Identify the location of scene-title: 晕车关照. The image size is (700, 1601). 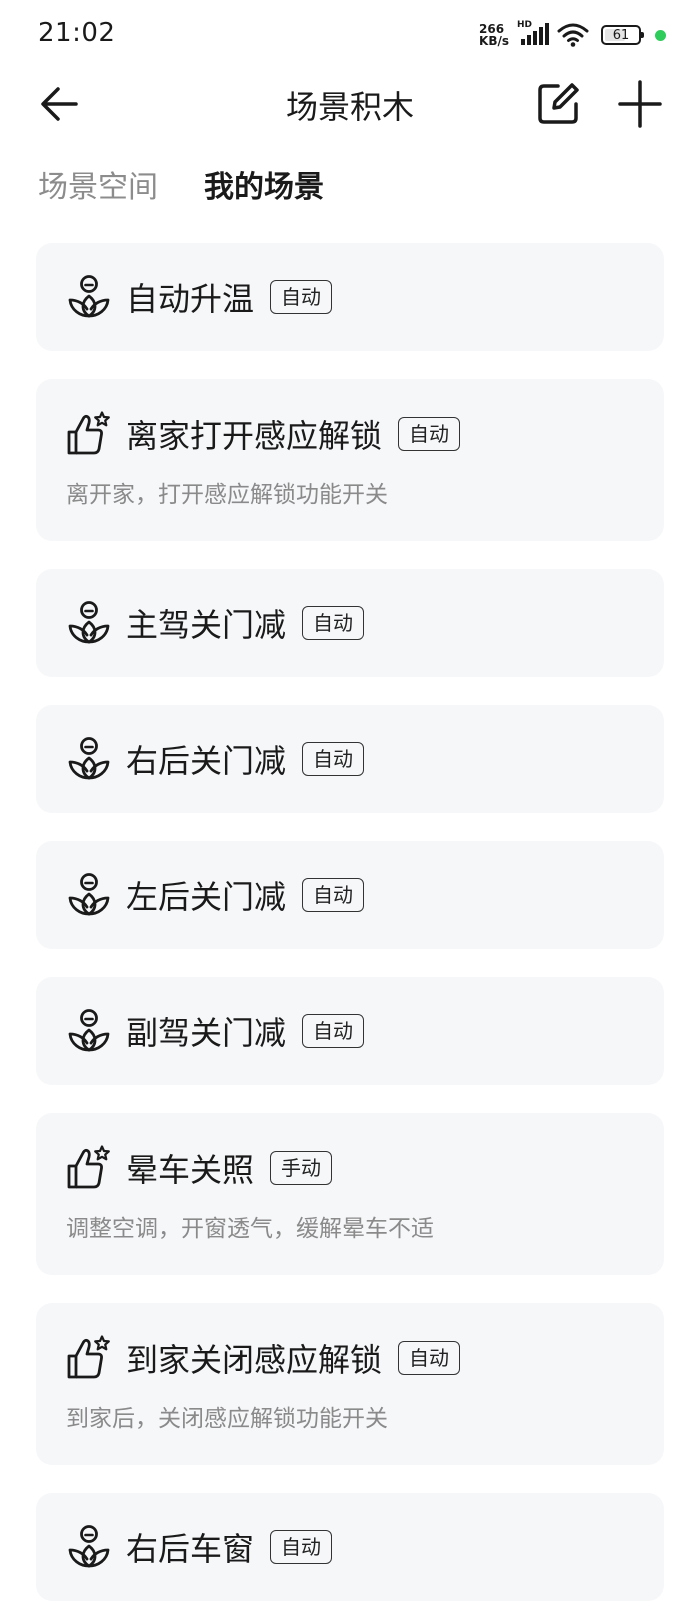
(190, 1170).